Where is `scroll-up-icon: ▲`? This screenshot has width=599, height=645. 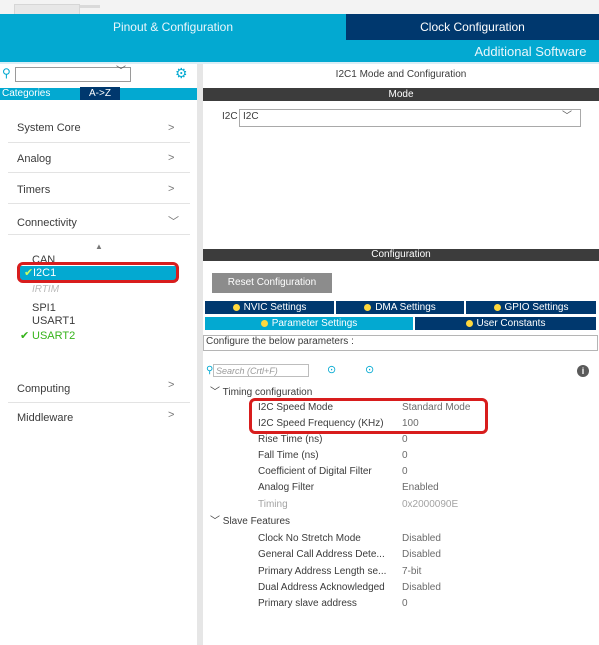
scroll-up-icon: ▲ is located at coordinates (100, 247).